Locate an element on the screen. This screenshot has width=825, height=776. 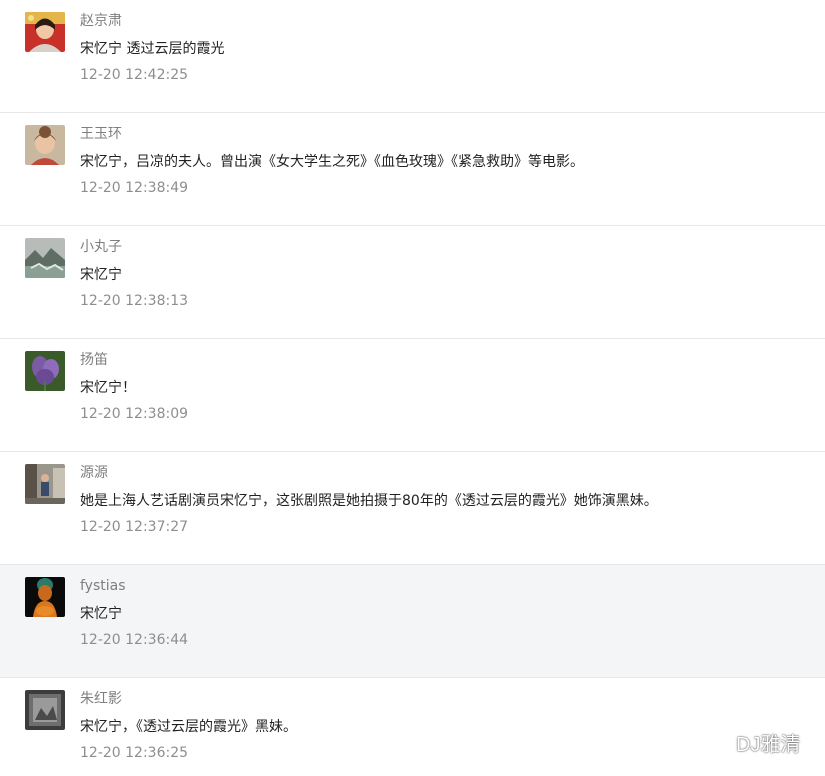
comment-author: 源源 is located at coordinates (94, 473).